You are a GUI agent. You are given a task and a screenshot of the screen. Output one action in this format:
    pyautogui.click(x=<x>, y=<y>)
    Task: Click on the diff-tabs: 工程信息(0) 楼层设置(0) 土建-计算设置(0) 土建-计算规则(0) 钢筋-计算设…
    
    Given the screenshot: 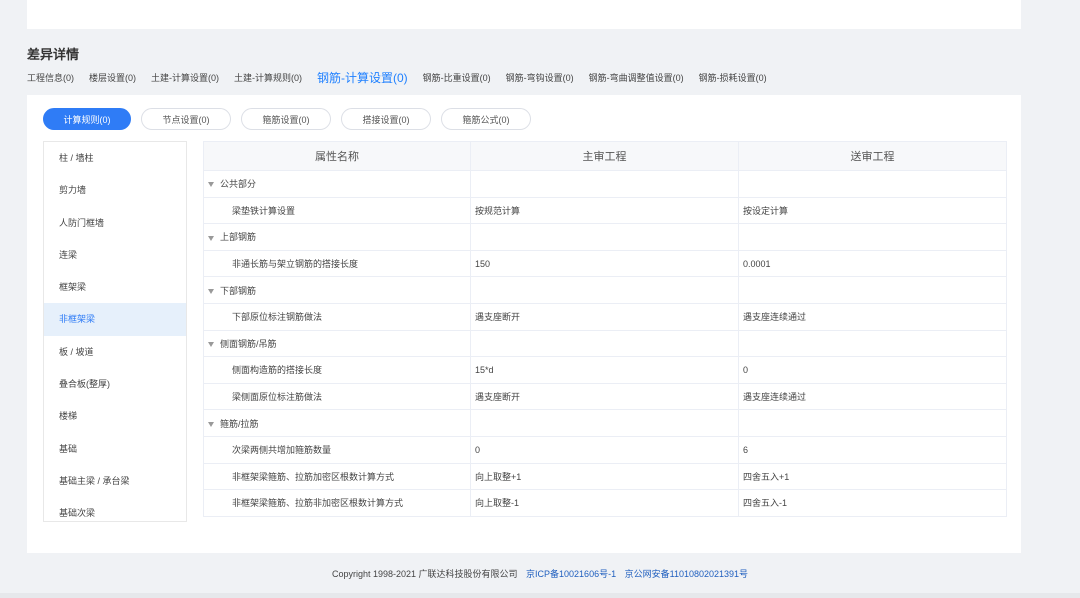 What is the action you would take?
    pyautogui.click(x=404, y=77)
    